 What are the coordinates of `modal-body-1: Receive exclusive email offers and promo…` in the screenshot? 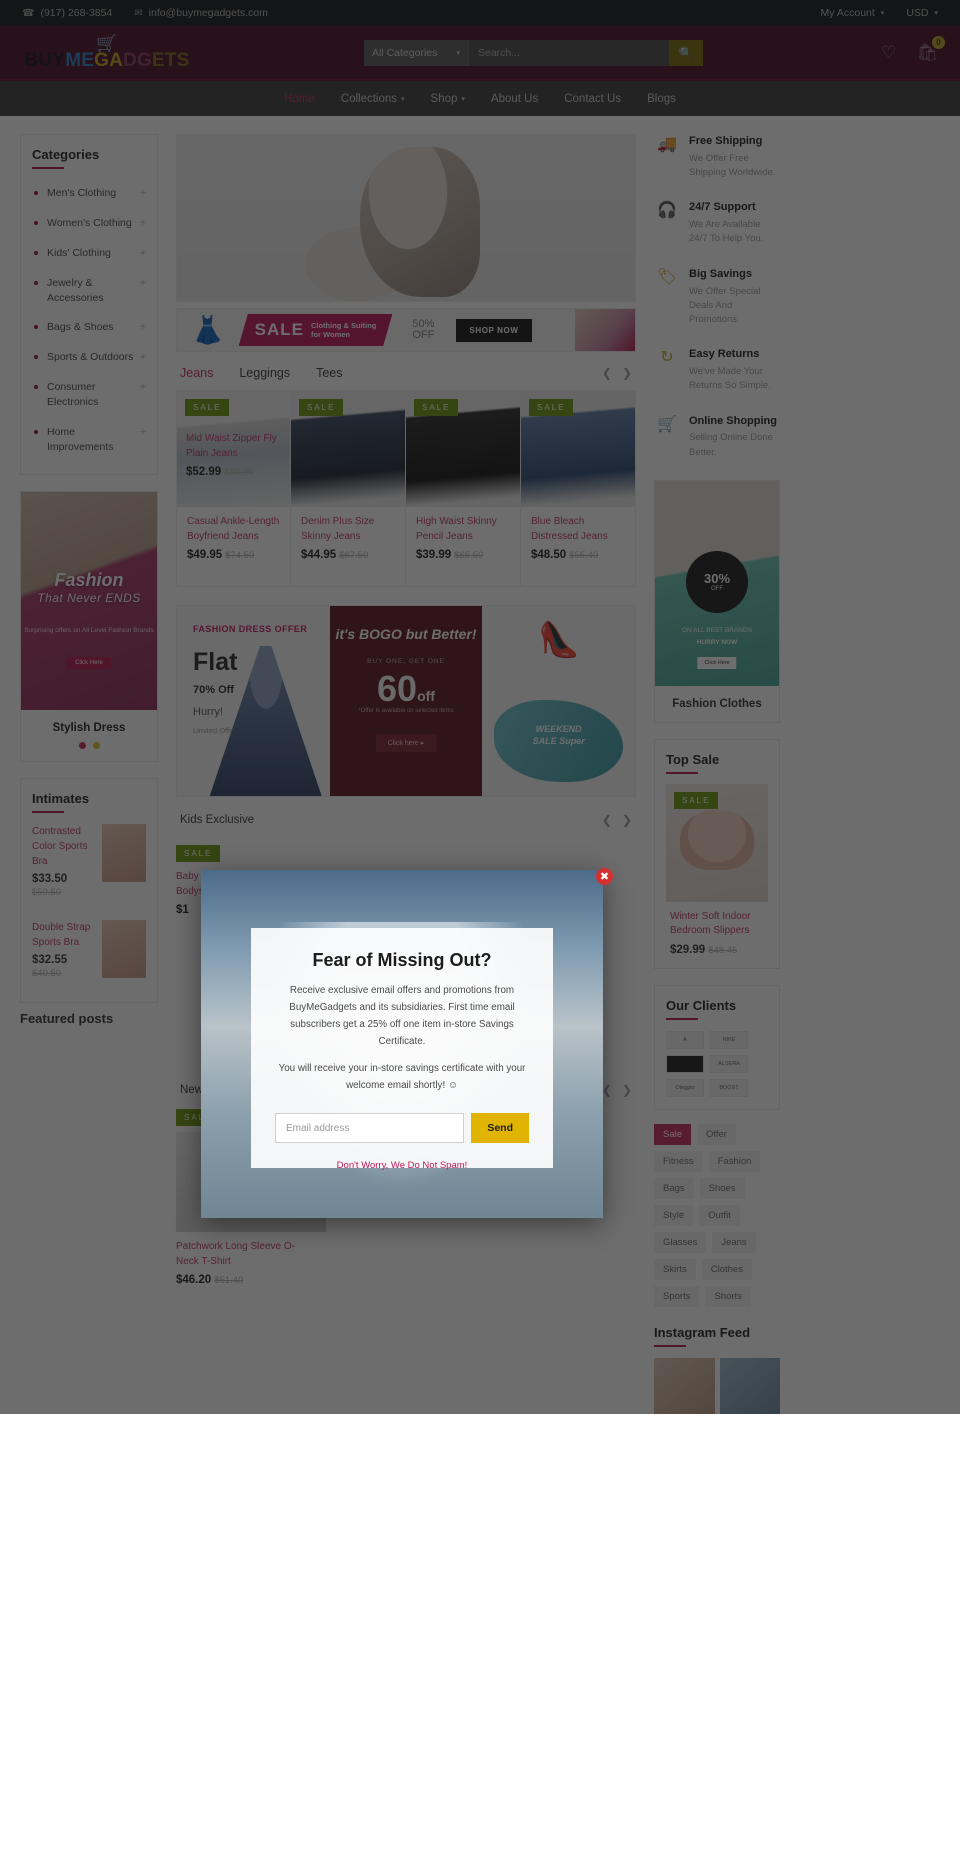 It's located at (402, 1016).